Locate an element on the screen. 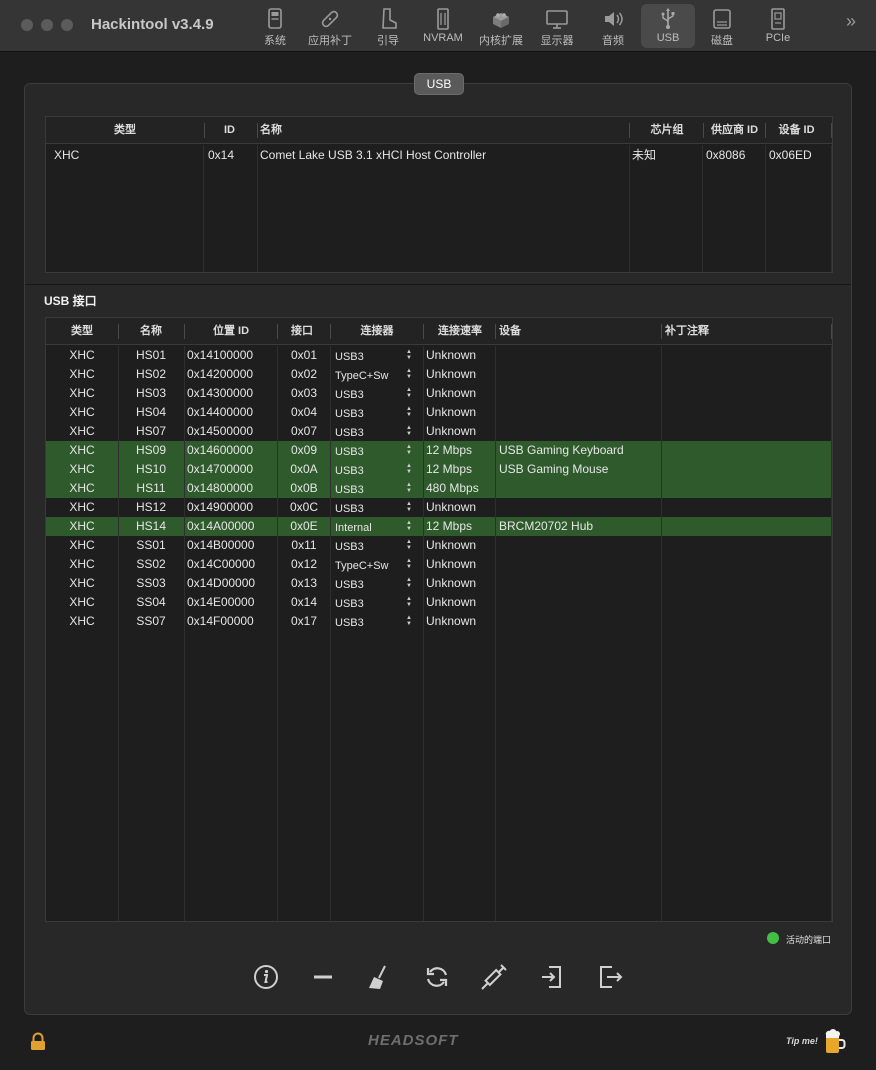  column-header-chipset: 芯片组 is located at coordinates (667, 130).